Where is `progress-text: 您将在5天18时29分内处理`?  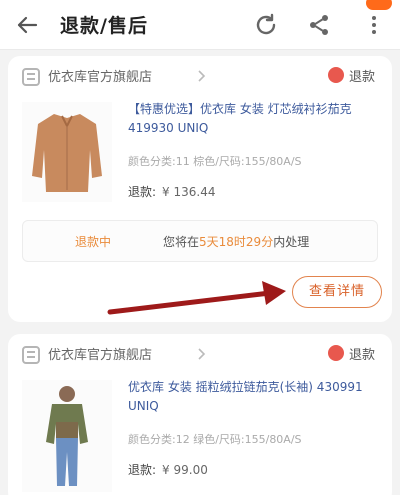 progress-text: 您将在5天18时29分内处理 is located at coordinates (236, 241).